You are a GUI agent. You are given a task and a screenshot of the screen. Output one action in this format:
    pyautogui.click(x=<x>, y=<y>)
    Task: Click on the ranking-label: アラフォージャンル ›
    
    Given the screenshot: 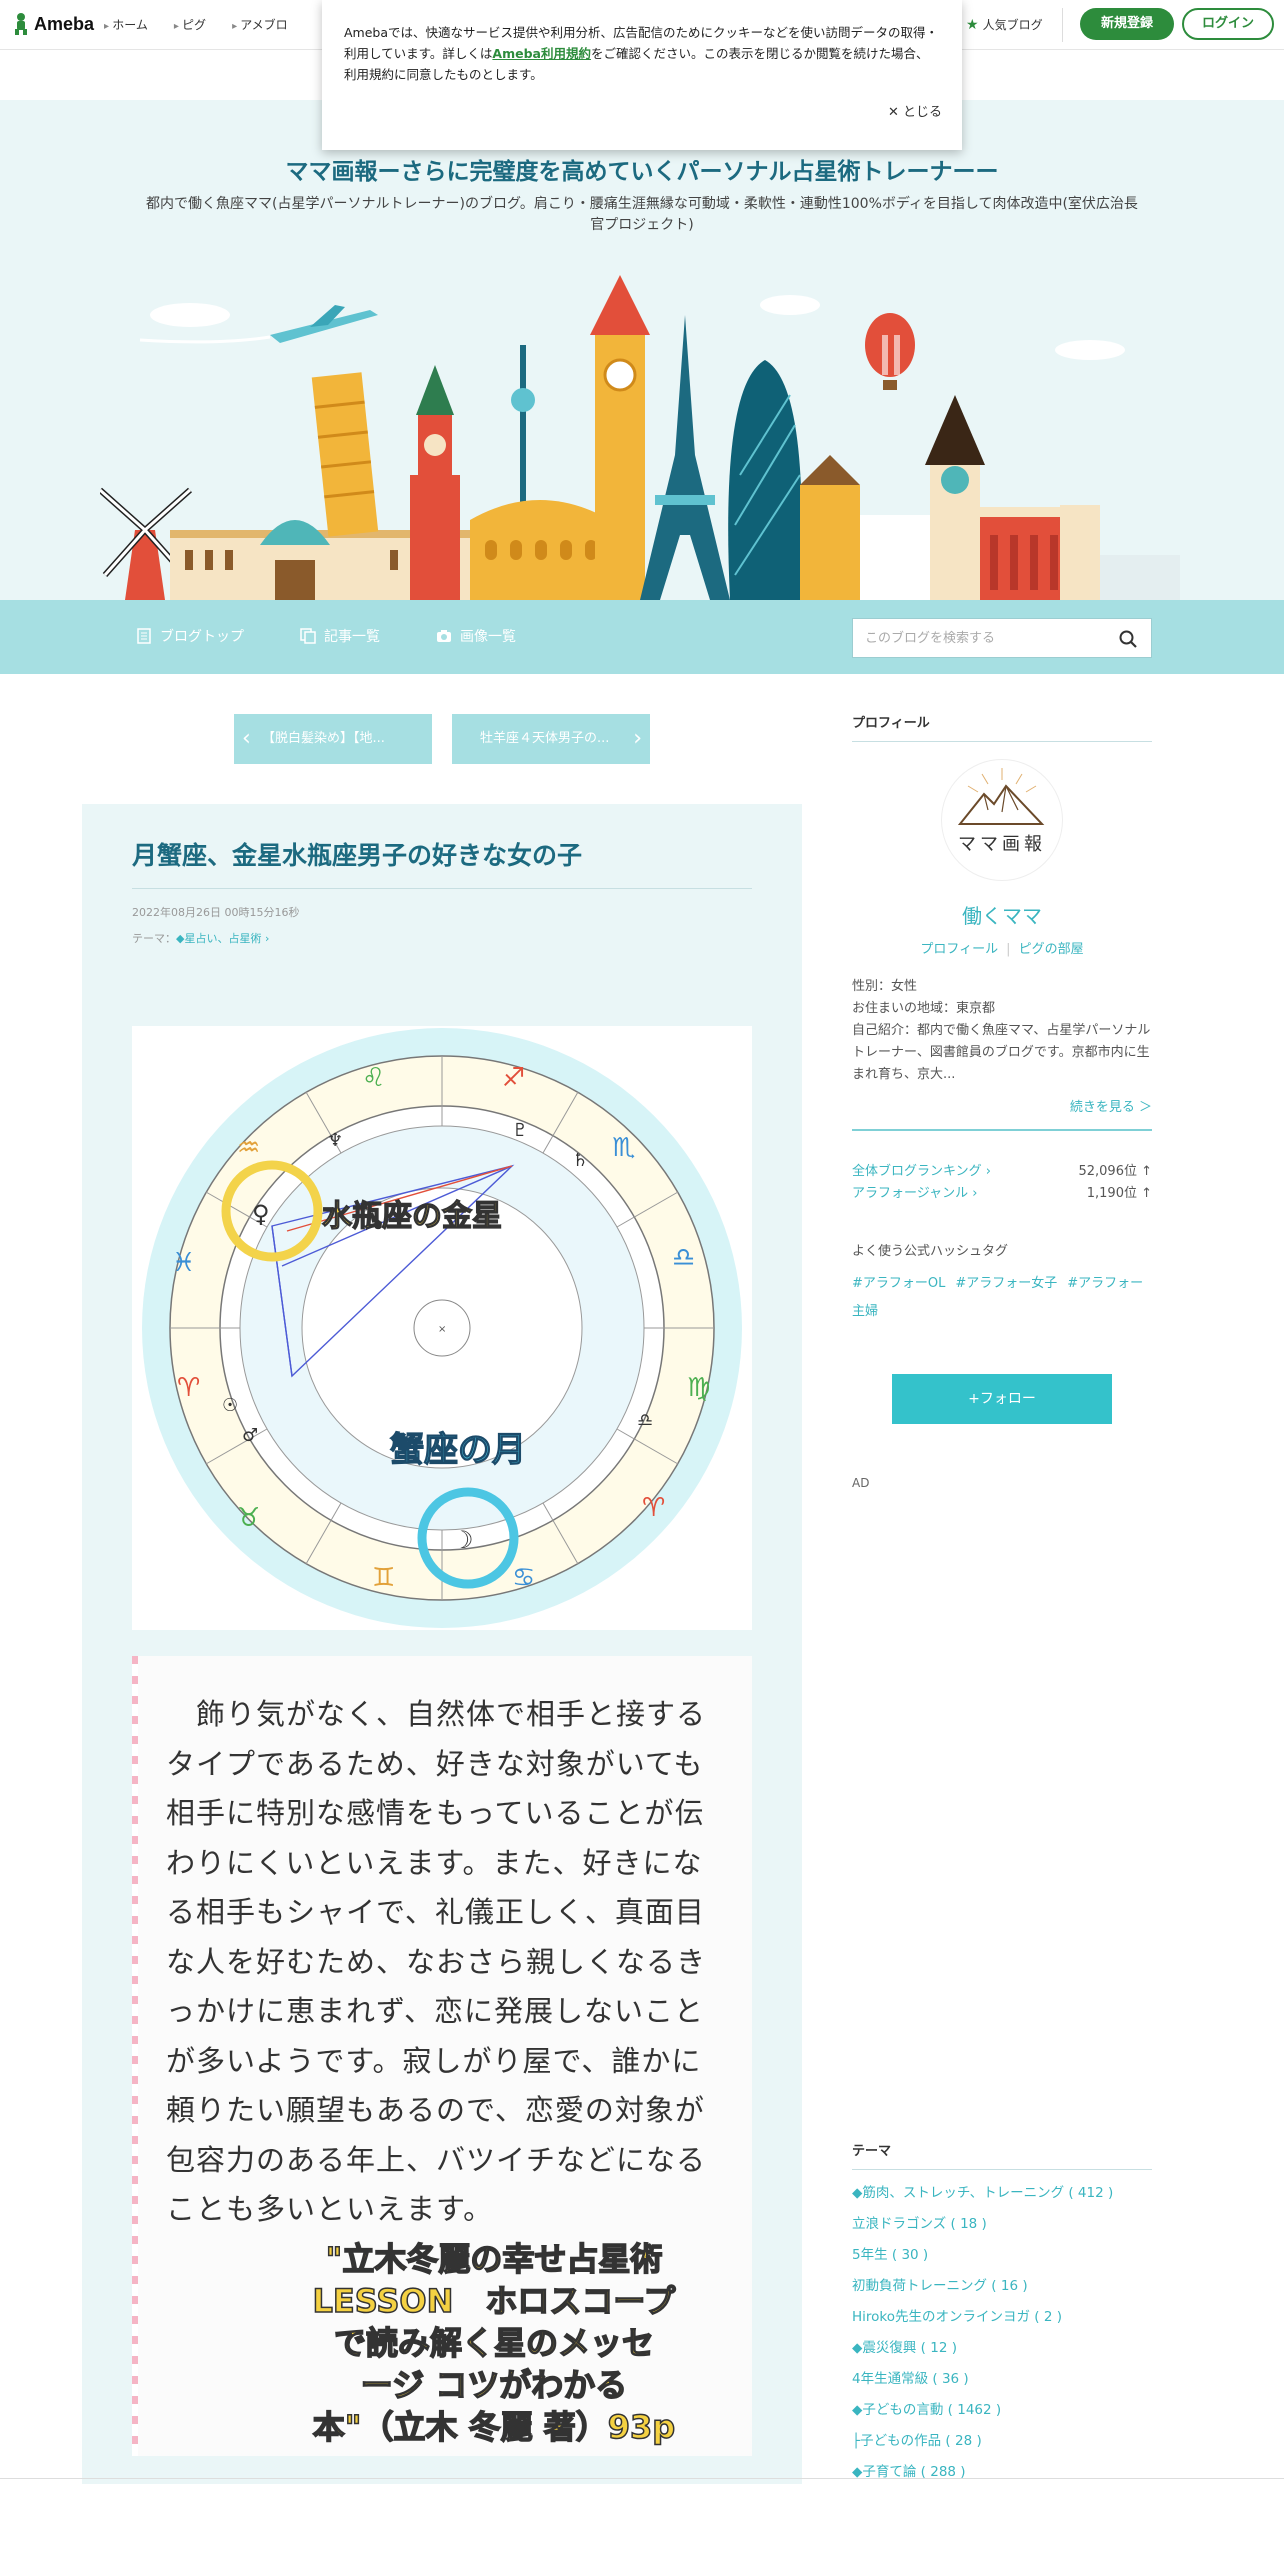 What is the action you would take?
    pyautogui.click(x=915, y=1193)
    